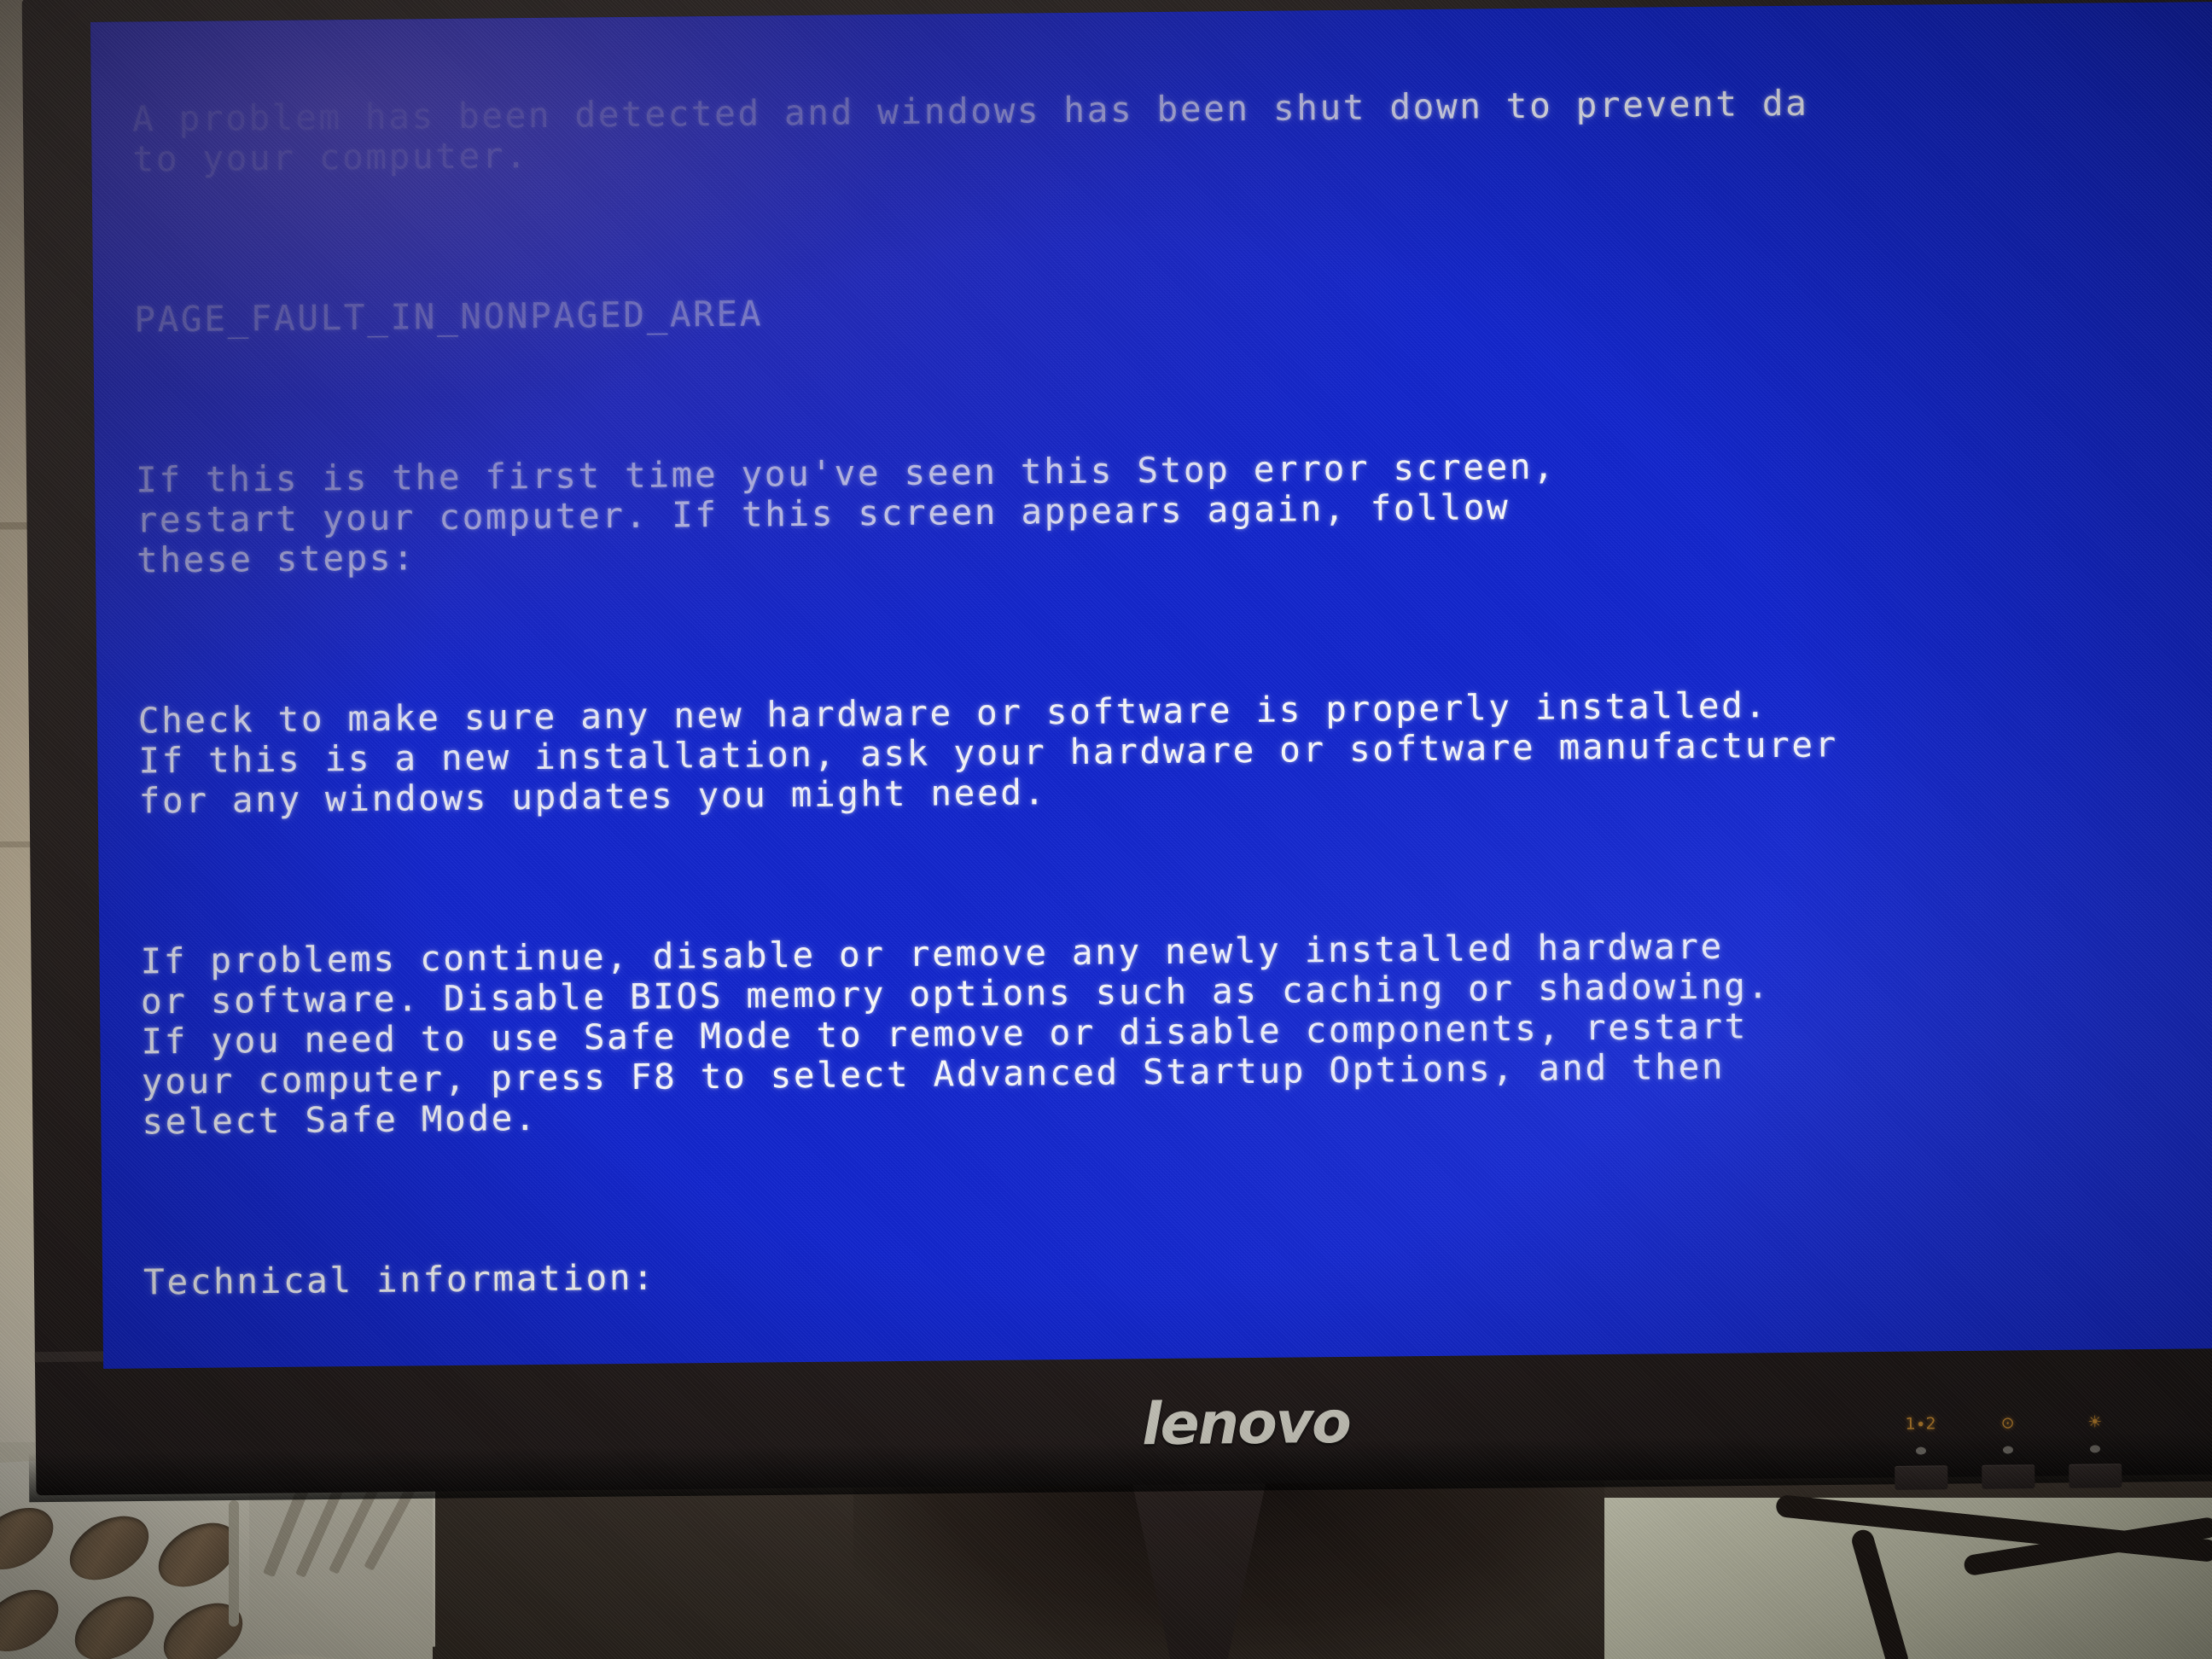 Image resolution: width=2212 pixels, height=1659 pixels. What do you see at coordinates (449, 317) in the screenshot?
I see `bsod-error-code: PAGE_FAULT_IN_NONPAGED_AREA` at bounding box center [449, 317].